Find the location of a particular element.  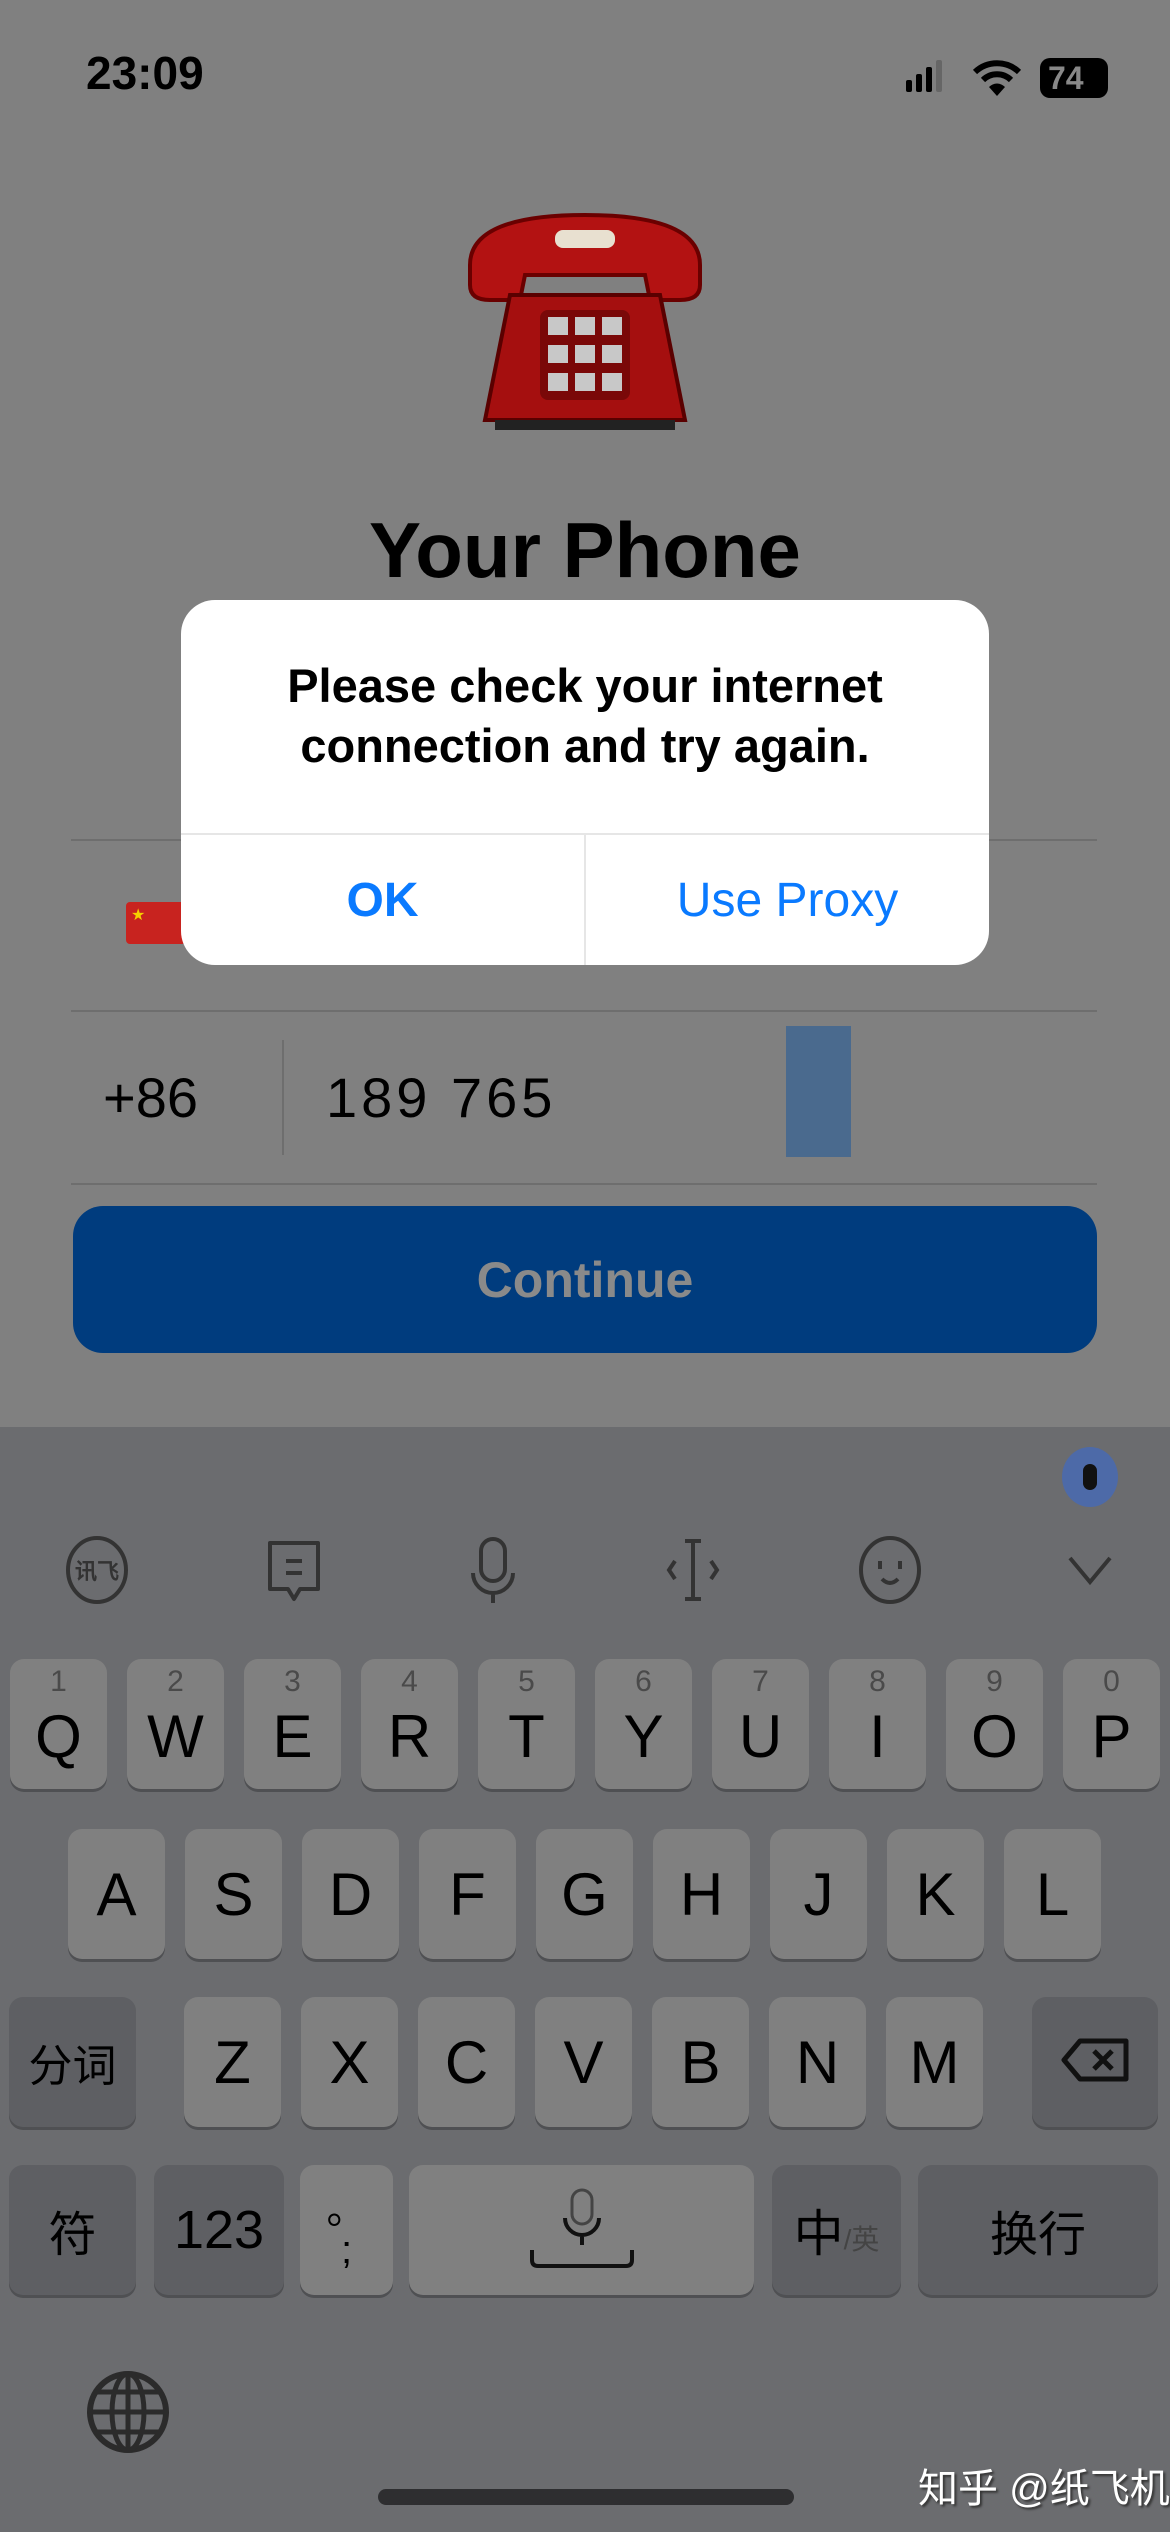

key-m: M is located at coordinates (934, 2062).